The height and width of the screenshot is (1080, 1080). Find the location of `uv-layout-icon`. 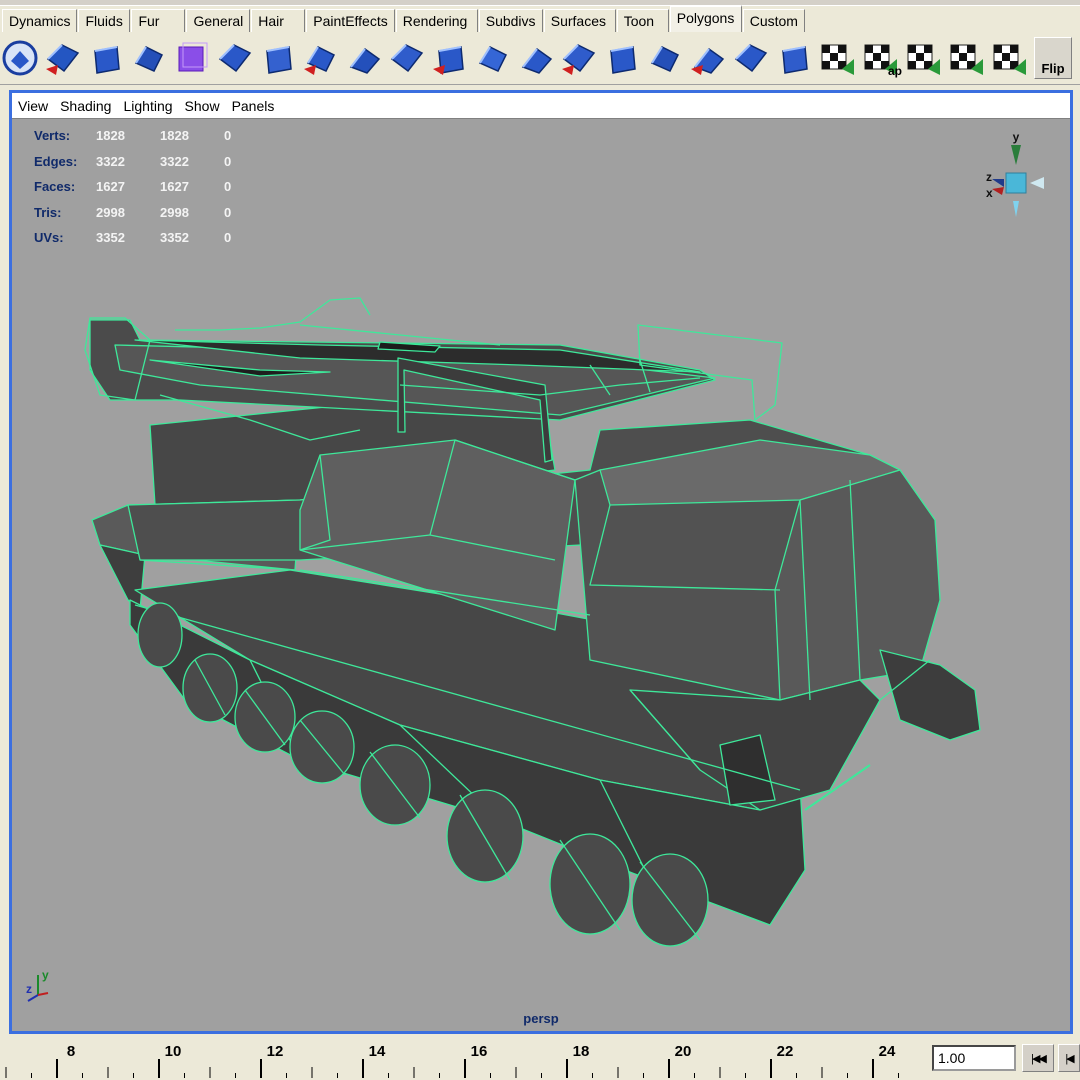

uv-layout-icon is located at coordinates (1009, 58).